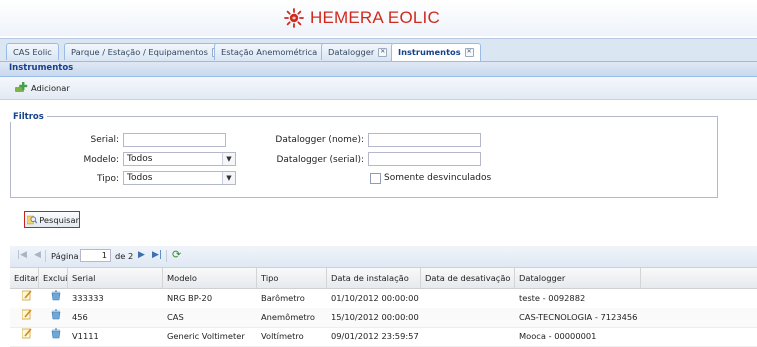 The image size is (757, 347). What do you see at coordinates (157, 255) in the screenshot?
I see `last-page-icon: ▶|` at bounding box center [157, 255].